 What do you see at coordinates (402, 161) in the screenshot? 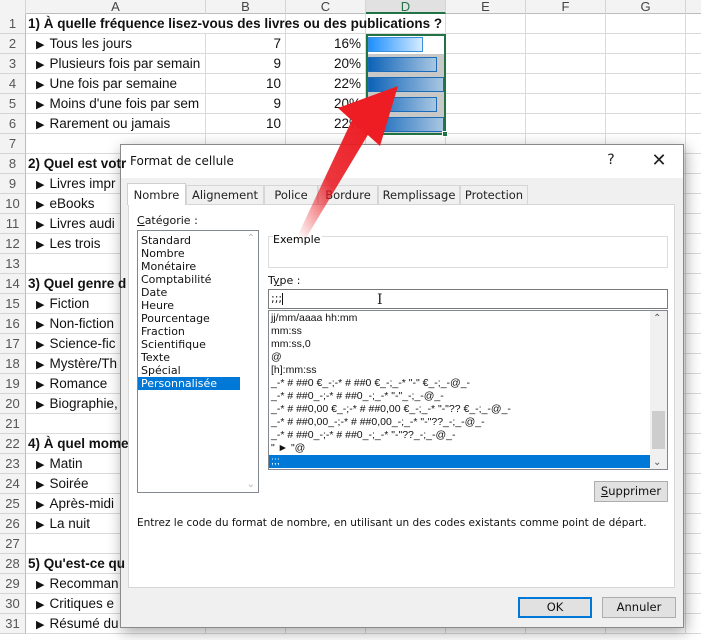
I see `dialog-titlebar: Format de cellule ? ✕` at bounding box center [402, 161].